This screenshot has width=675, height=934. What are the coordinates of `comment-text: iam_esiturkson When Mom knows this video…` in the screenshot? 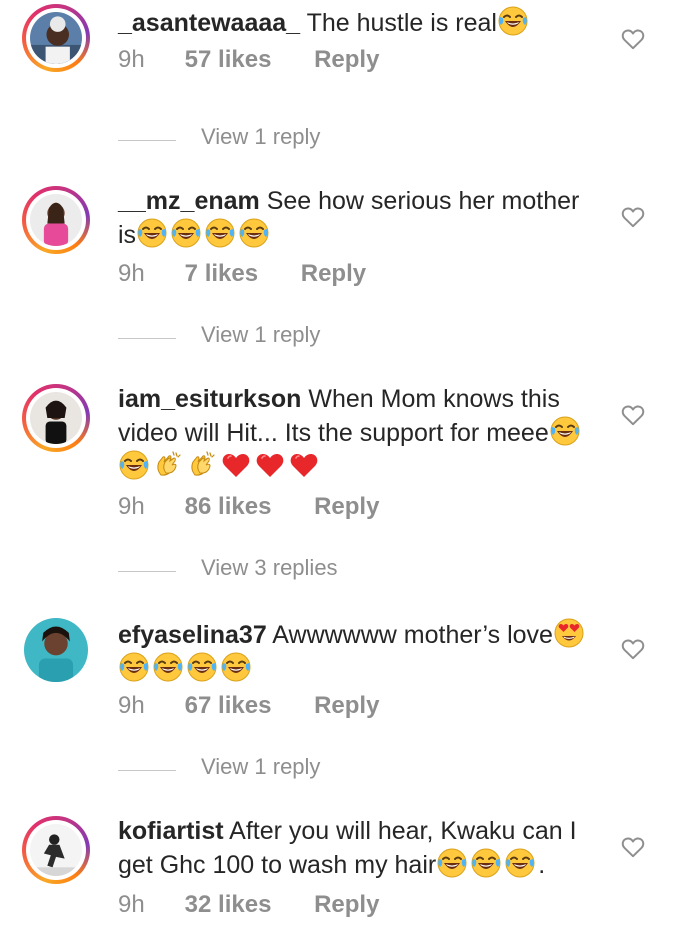 It's located at (358, 433).